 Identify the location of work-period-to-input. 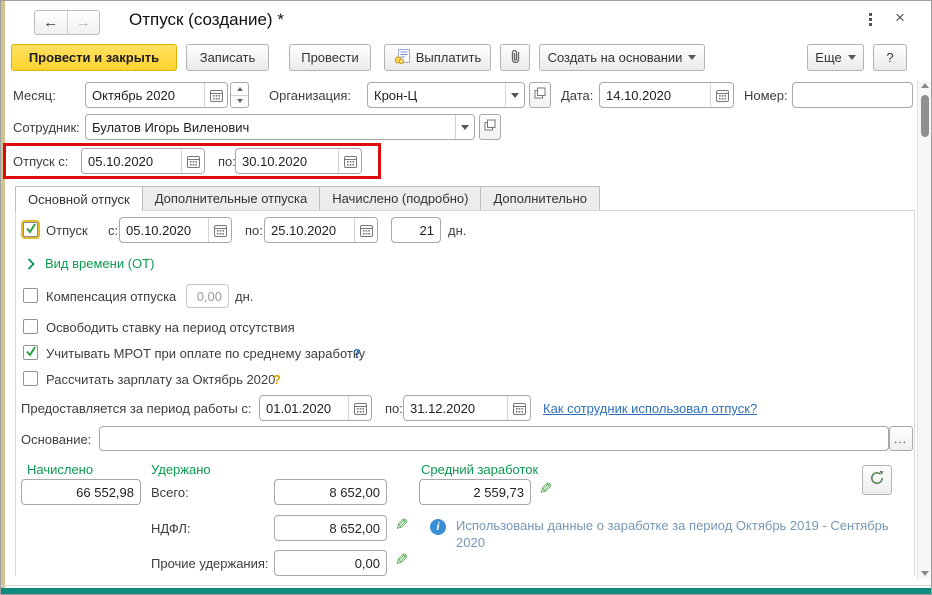
(455, 408).